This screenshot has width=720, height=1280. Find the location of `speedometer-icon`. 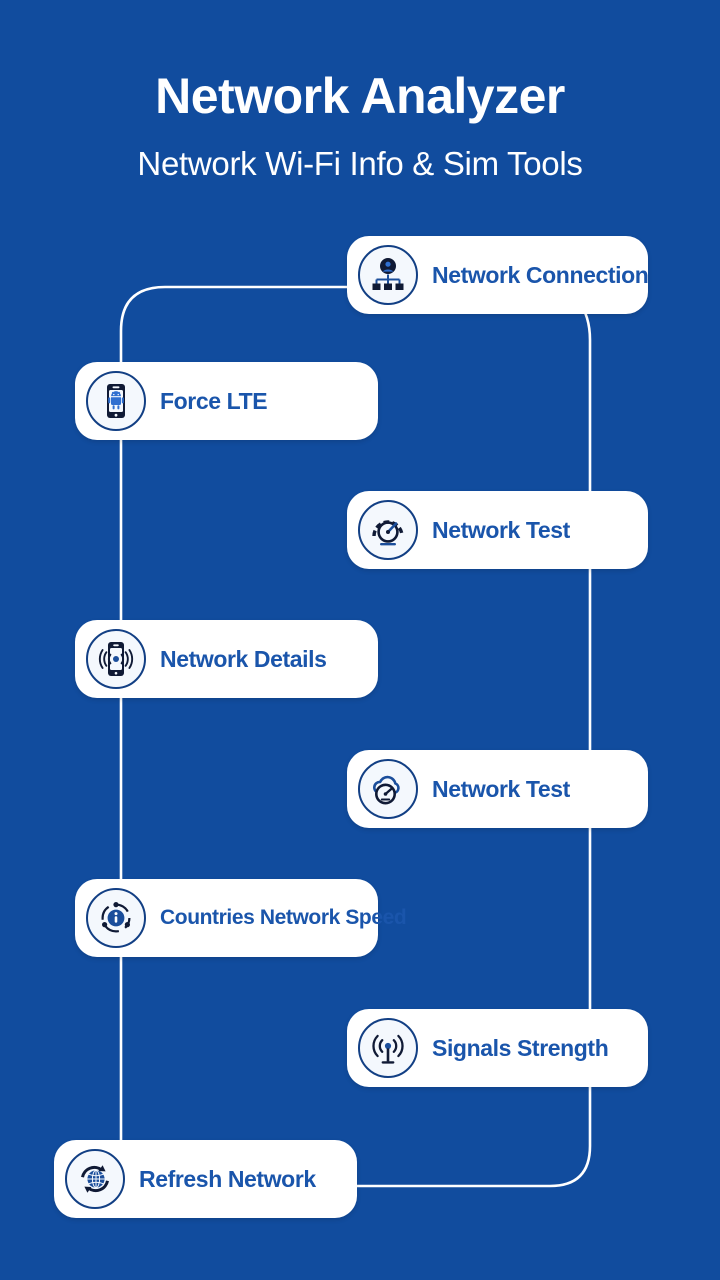

speedometer-icon is located at coordinates (388, 530).